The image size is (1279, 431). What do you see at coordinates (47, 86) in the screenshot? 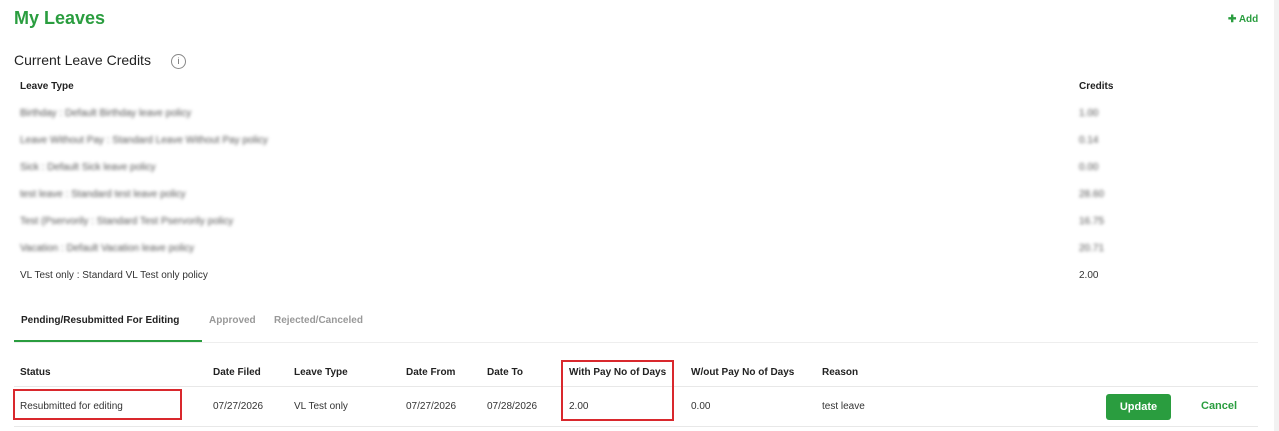
I see `credits-col-leave-type: Leave Type` at bounding box center [47, 86].